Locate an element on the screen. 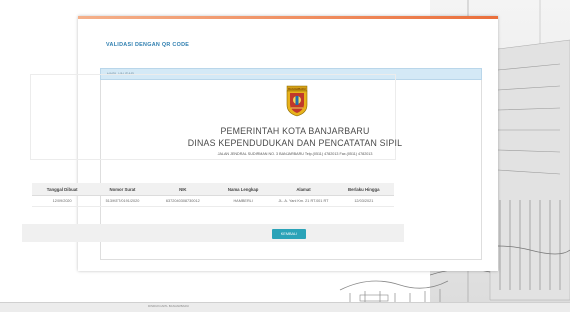  action-bar is located at coordinates (213, 233).